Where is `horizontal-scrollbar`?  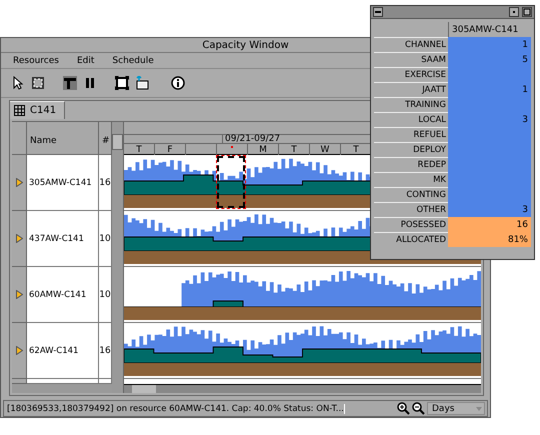
horizontal-scrollbar is located at coordinates (302, 388).